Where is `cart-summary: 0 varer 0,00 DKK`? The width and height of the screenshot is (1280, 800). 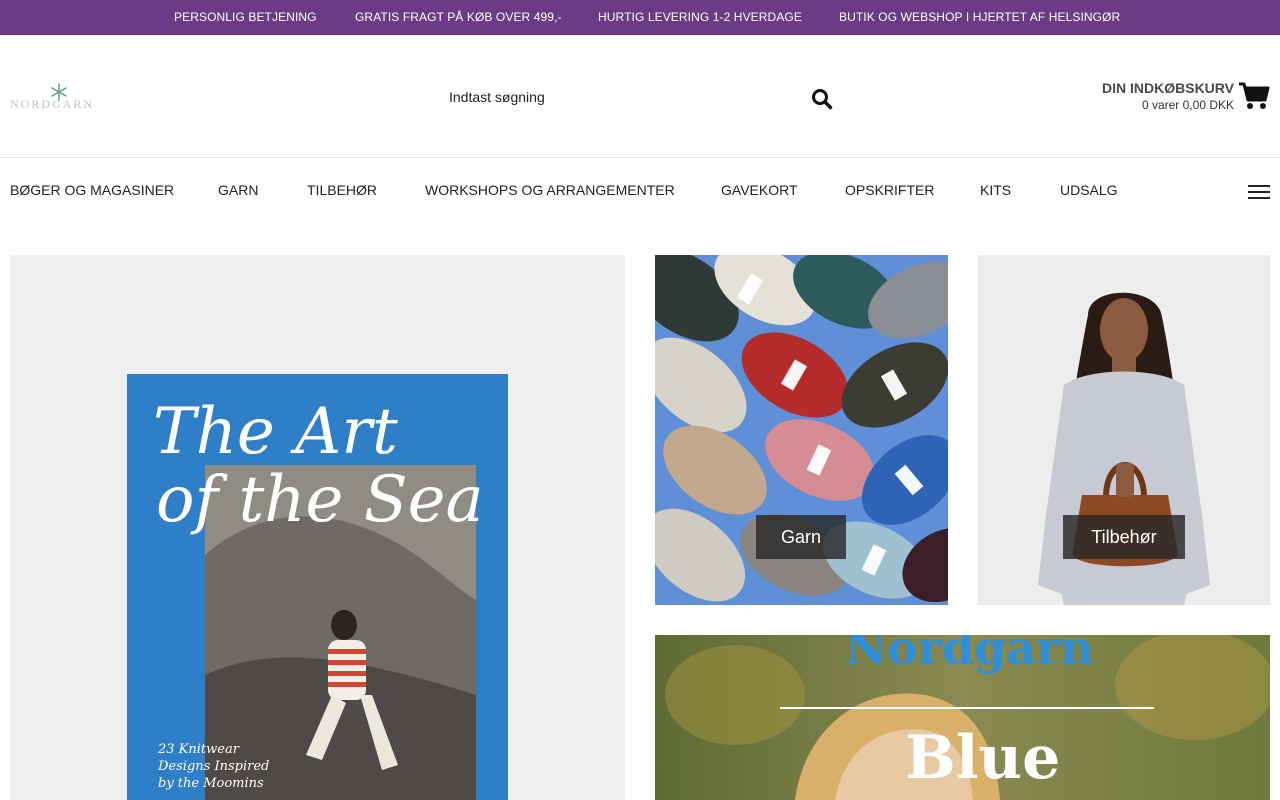 cart-summary: 0 varer 0,00 DKK is located at coordinates (1187, 105).